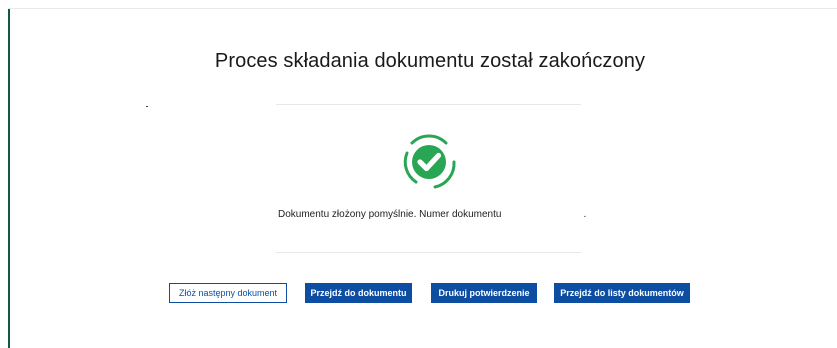 Image resolution: width=837 pixels, height=348 pixels. Describe the element at coordinates (429, 162) in the screenshot. I see `success-check-icon` at that location.